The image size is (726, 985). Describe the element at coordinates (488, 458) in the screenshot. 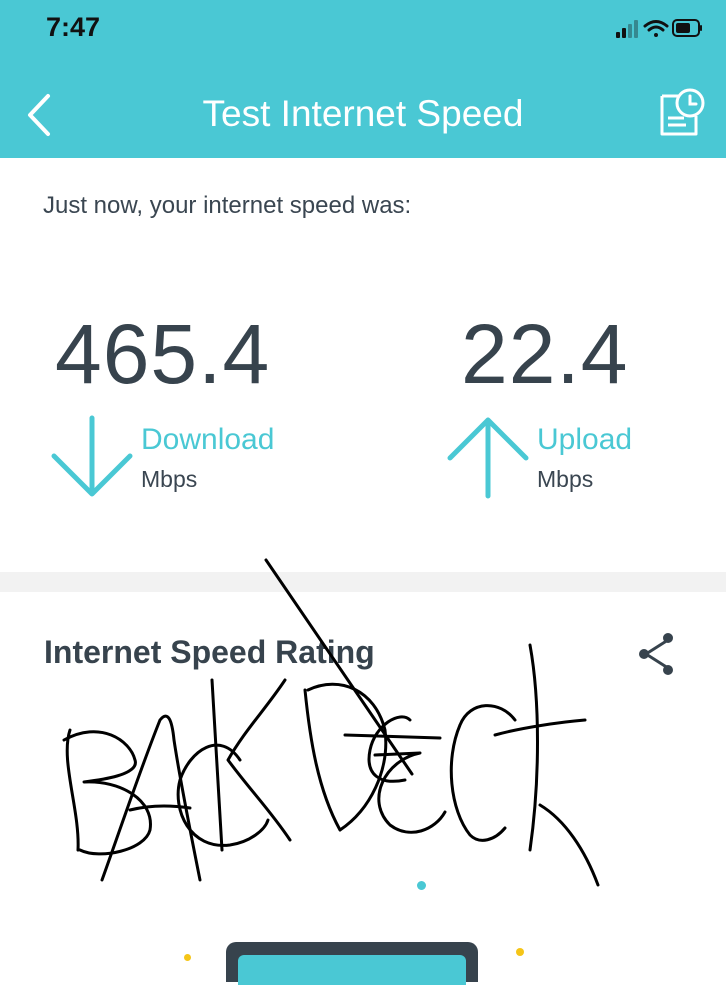

I see `arrow-up-icon` at that location.